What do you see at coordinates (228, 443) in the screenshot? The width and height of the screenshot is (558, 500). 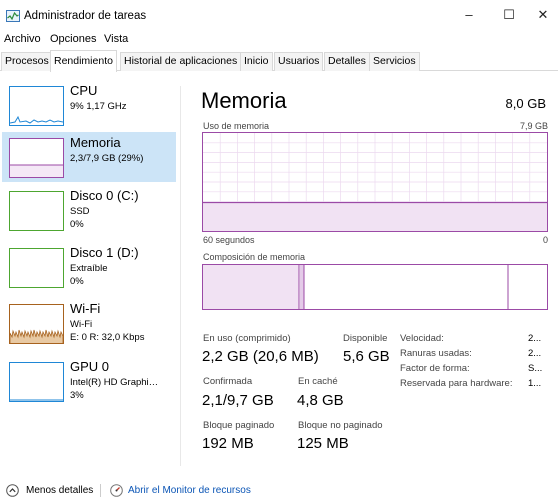 I see `paged-pool-value: 192 MB` at bounding box center [228, 443].